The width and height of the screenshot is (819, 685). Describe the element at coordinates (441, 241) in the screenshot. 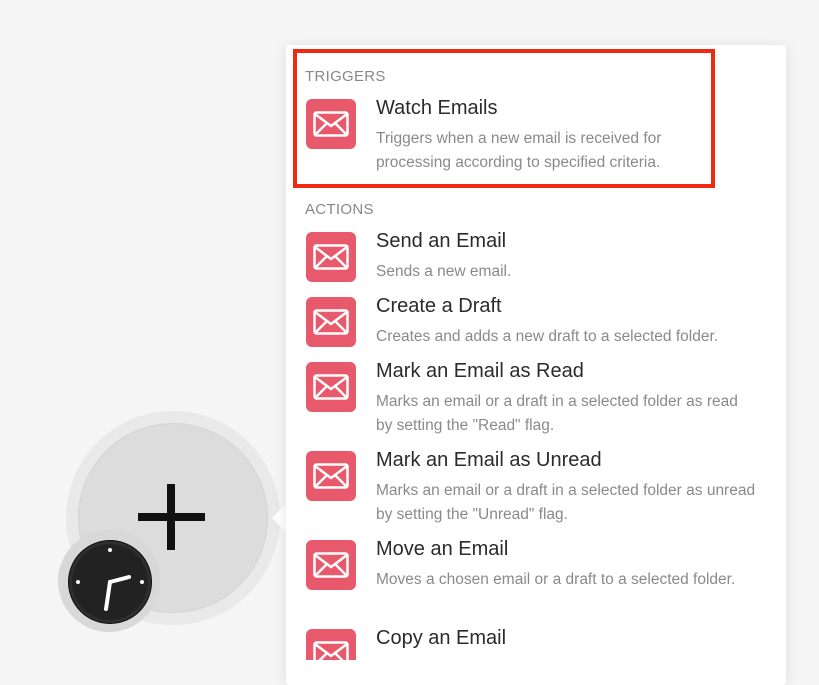

I see `item-title: Send an Email` at that location.